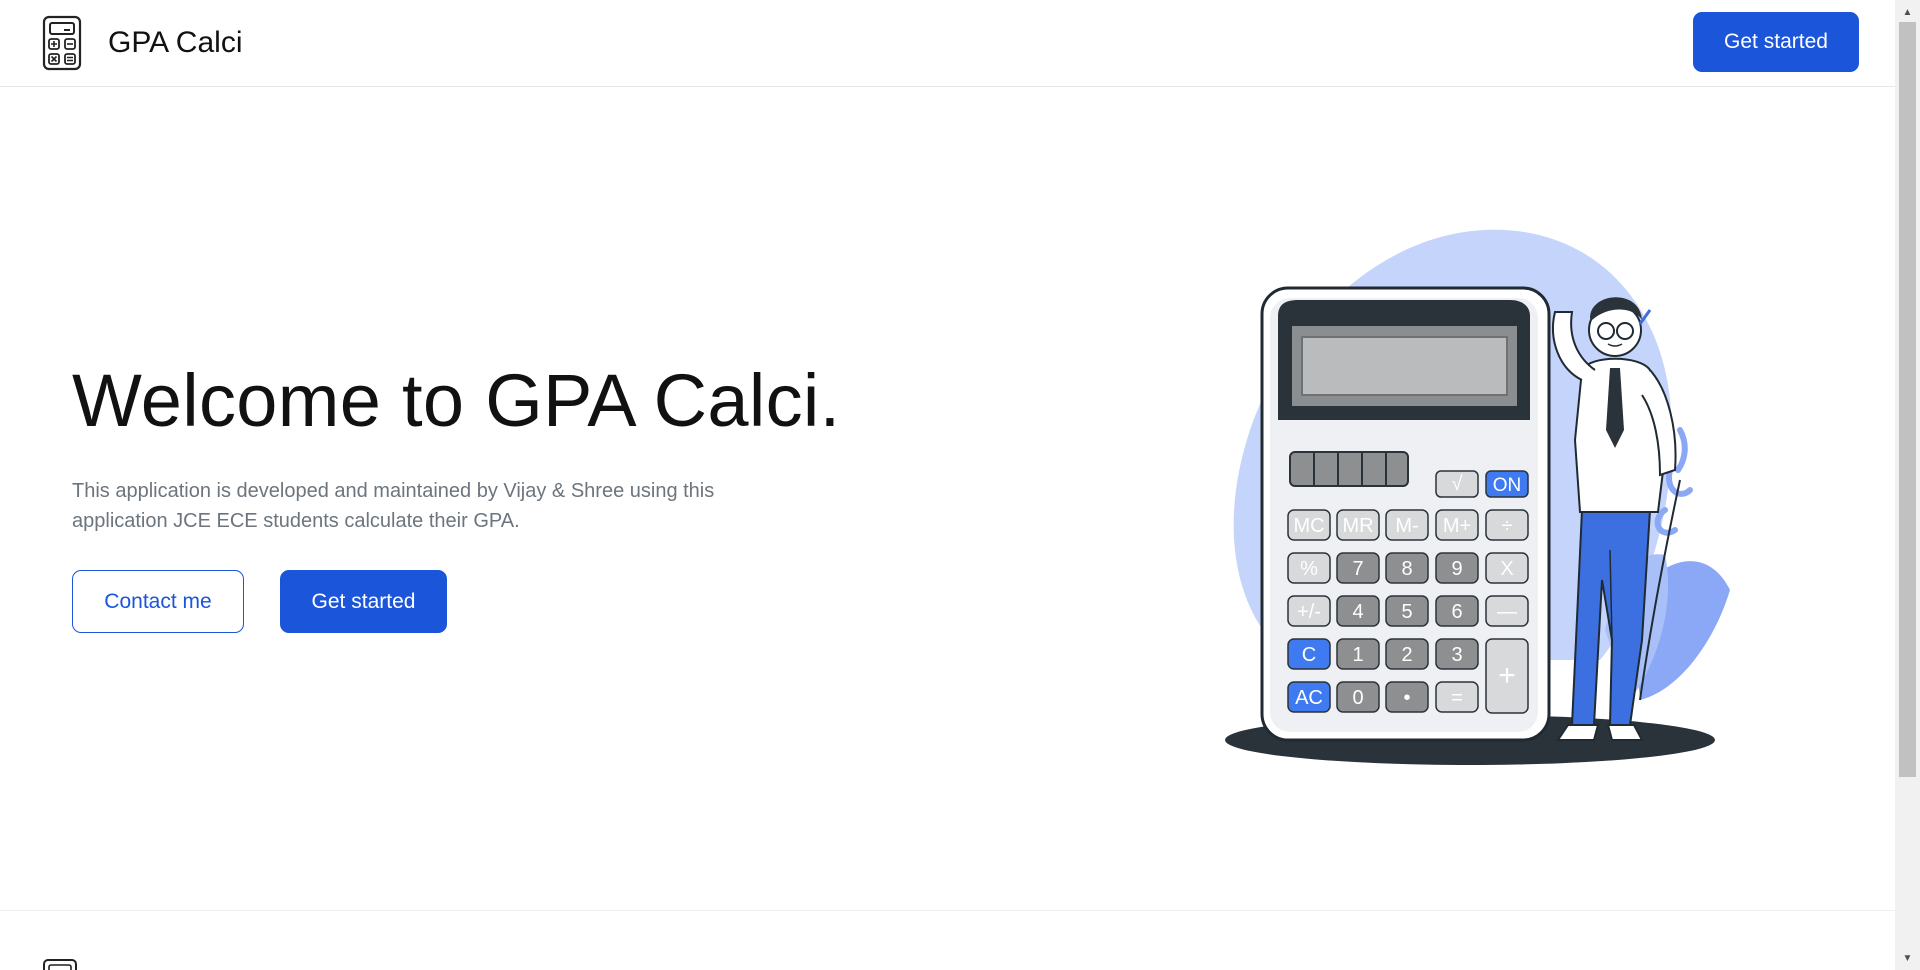 Image resolution: width=1920 pixels, height=970 pixels. Describe the element at coordinates (947, 43) in the screenshot. I see `navbar: GPA Calci Get started` at that location.